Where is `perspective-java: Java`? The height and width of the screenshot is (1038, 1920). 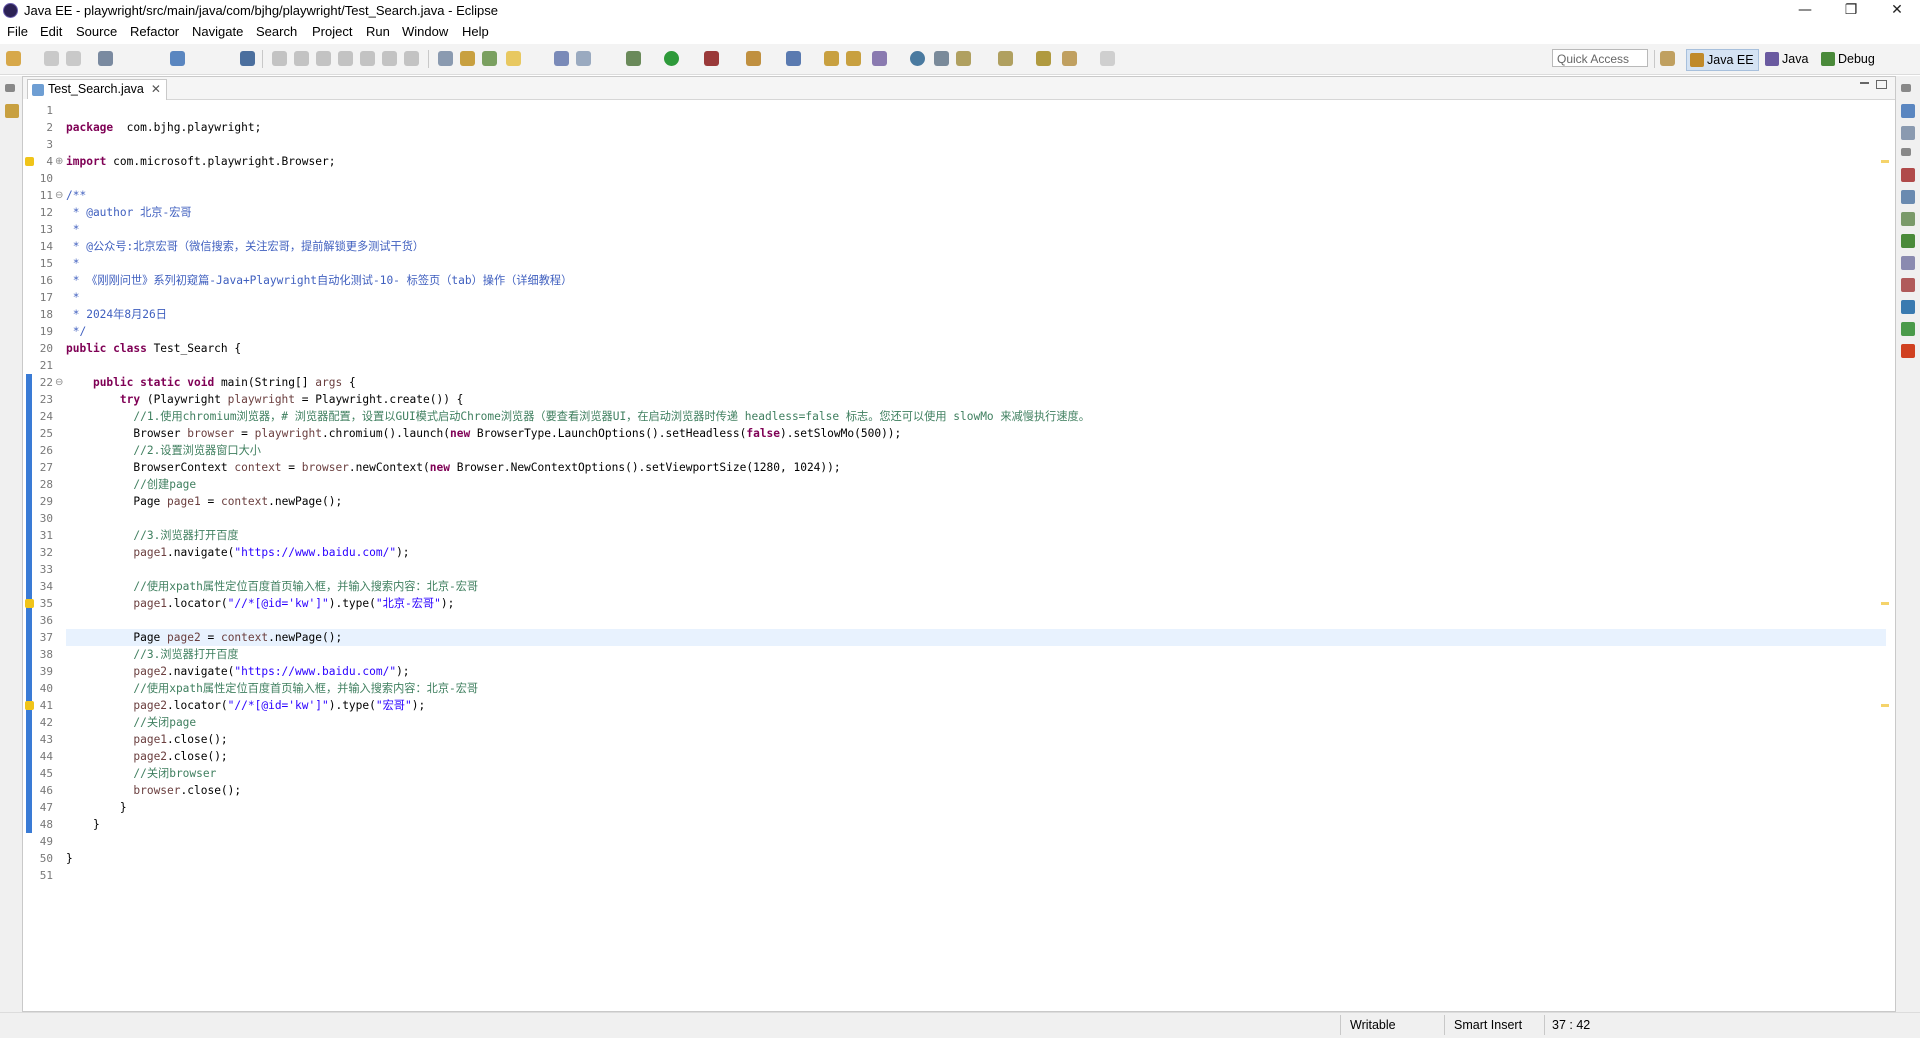 perspective-java: Java is located at coordinates (1787, 59).